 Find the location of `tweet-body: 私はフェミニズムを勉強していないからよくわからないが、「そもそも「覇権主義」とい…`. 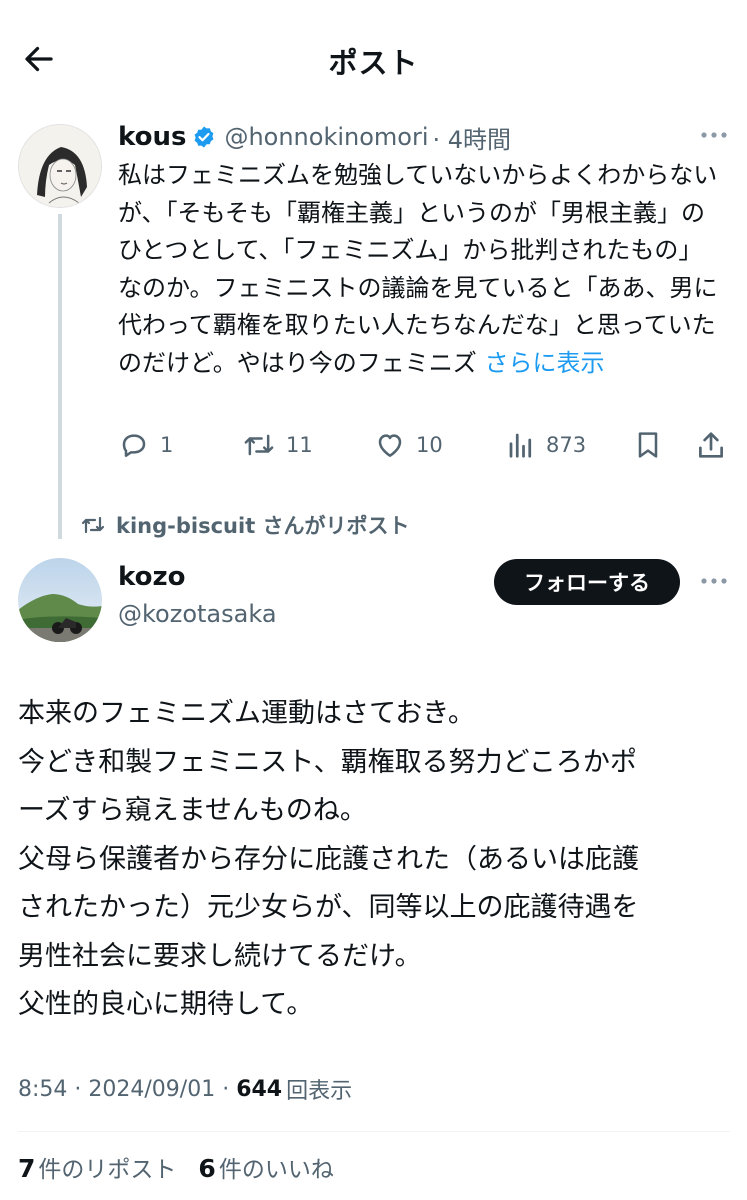

tweet-body: 私はフェミニズムを勉強していないからよくわからないが、「そもそも「覇権主義」とい… is located at coordinates (418, 269).